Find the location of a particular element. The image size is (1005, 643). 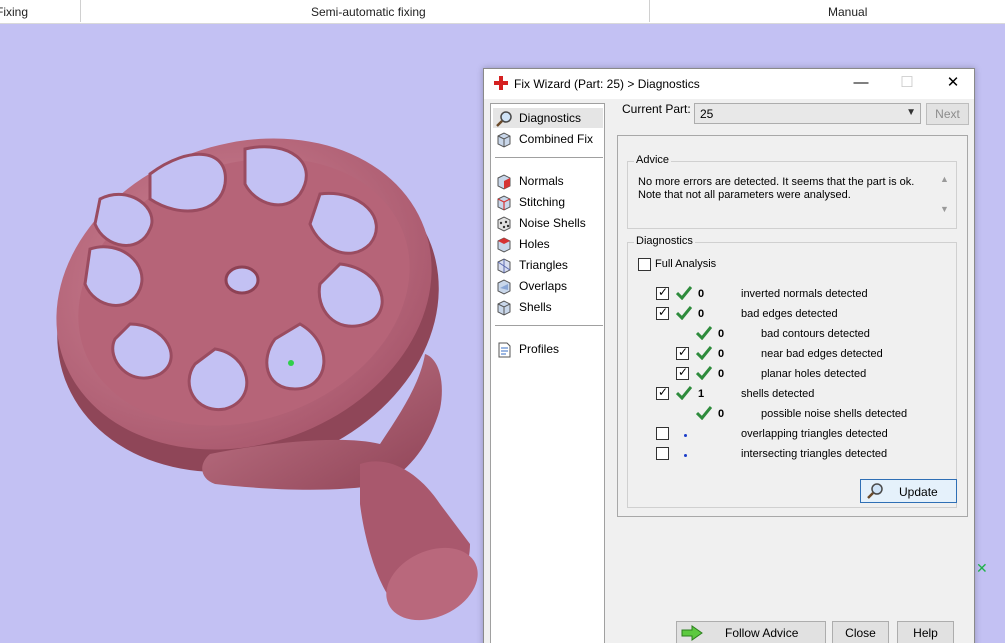

dialog-title: Fix Wizard (Part: 25) > Diagnostics is located at coordinates (607, 84).